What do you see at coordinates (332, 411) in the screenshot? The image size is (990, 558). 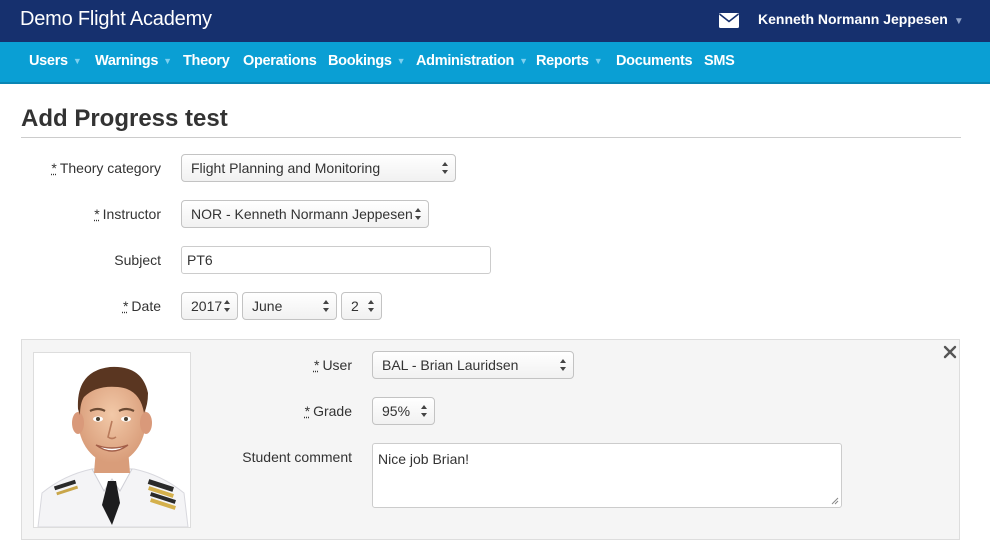 I see `label-text: Grade` at bounding box center [332, 411].